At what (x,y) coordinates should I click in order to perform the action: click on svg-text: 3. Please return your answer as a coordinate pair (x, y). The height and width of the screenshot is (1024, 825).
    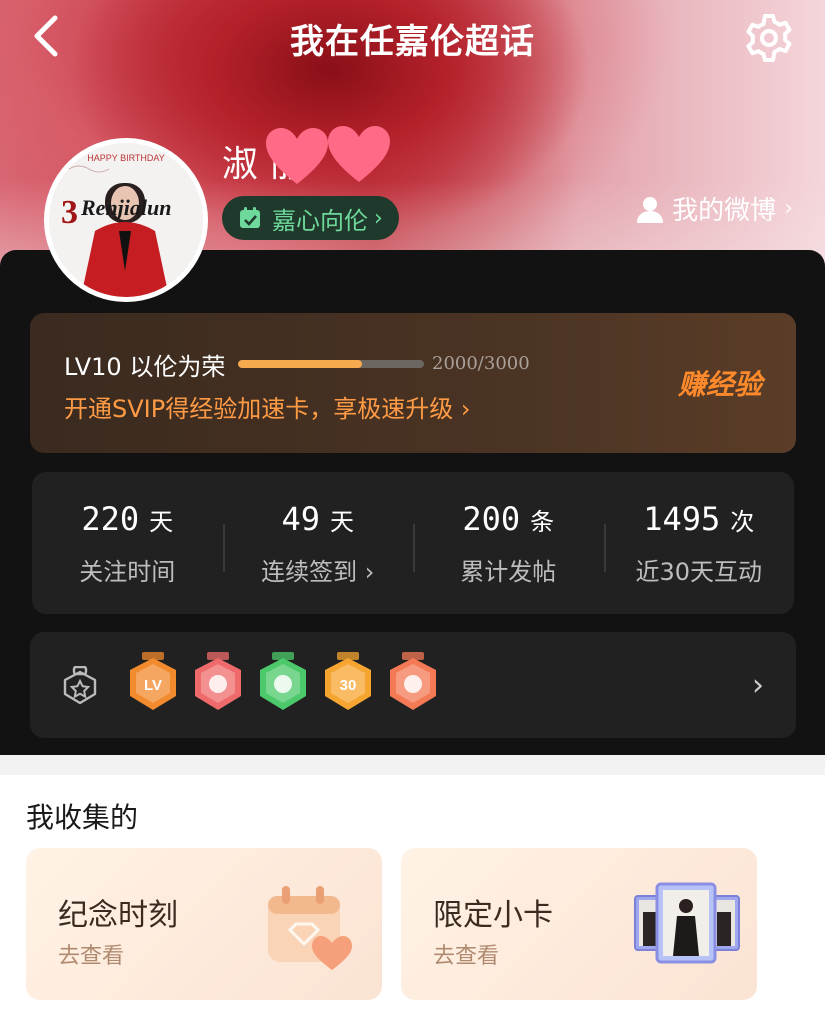
    Looking at the image, I should click on (69, 212).